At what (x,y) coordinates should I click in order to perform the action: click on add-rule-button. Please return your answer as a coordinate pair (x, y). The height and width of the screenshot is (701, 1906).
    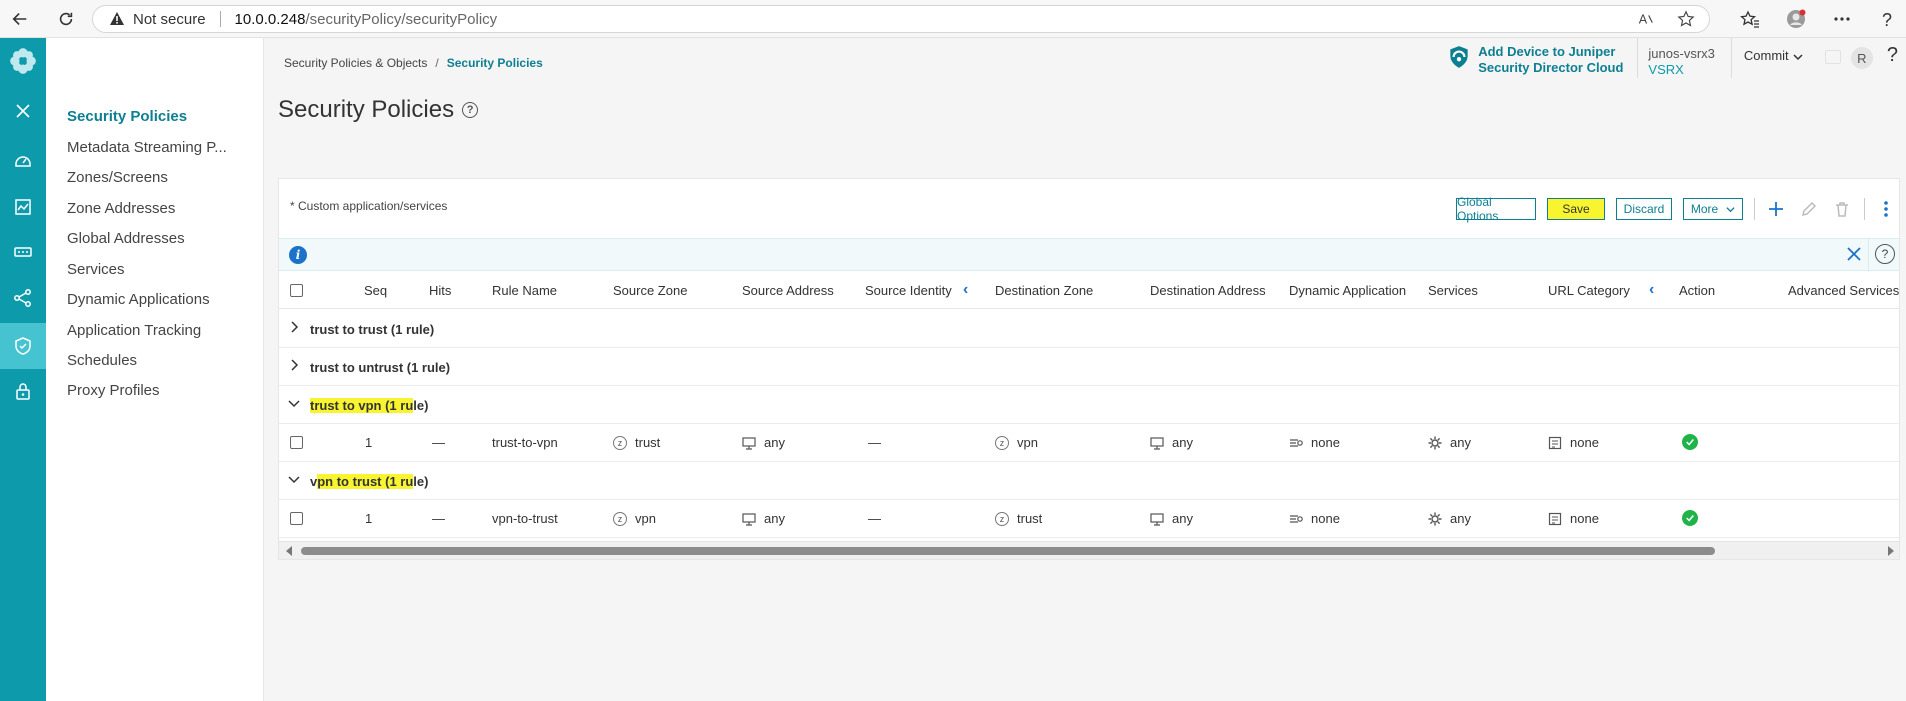
    Looking at the image, I should click on (1776, 209).